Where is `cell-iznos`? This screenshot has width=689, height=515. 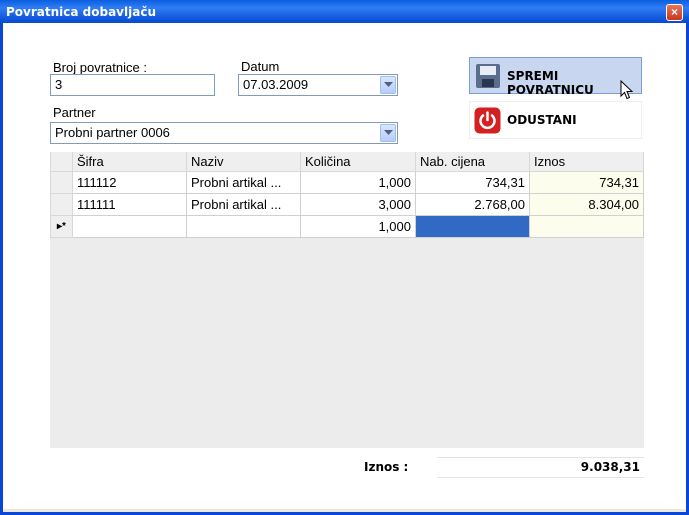
cell-iznos is located at coordinates (586, 226).